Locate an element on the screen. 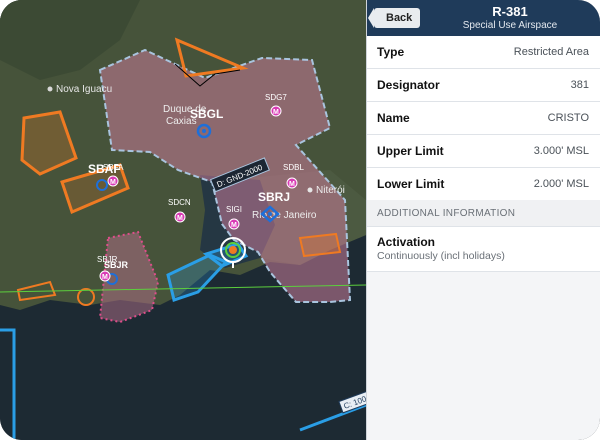 This screenshot has height=440, width=600. info-value: Restricted Area is located at coordinates (551, 52).